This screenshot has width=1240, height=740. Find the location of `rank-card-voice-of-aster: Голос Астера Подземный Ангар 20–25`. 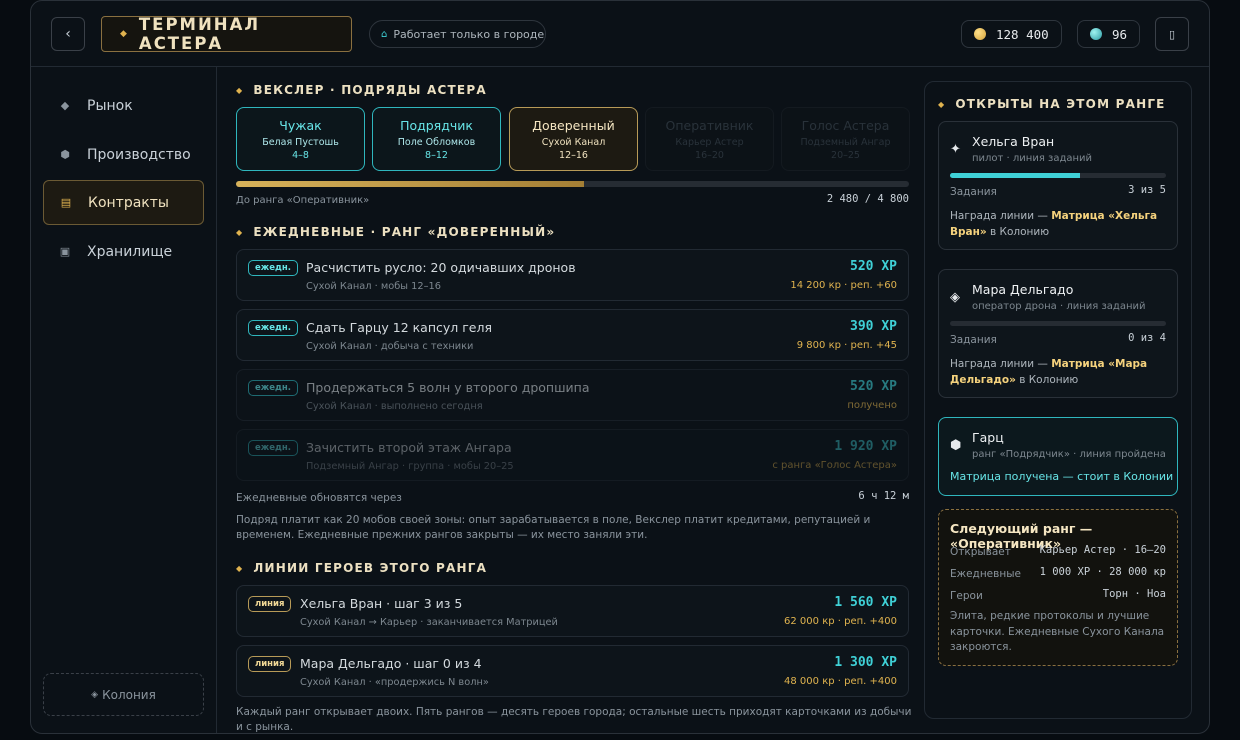

rank-card-voice-of-aster: Голос Астера Подземный Ангар 20–25 is located at coordinates (845, 139).